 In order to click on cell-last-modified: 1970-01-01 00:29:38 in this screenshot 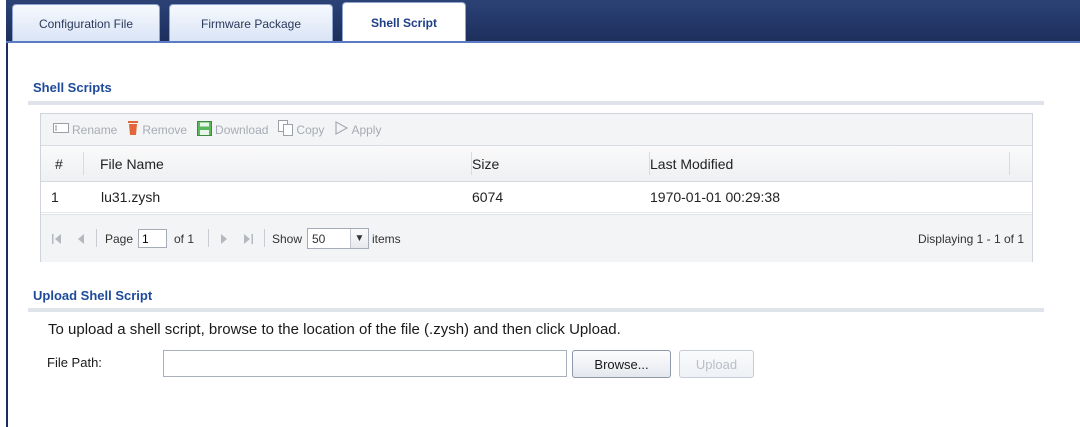, I will do `click(715, 197)`.